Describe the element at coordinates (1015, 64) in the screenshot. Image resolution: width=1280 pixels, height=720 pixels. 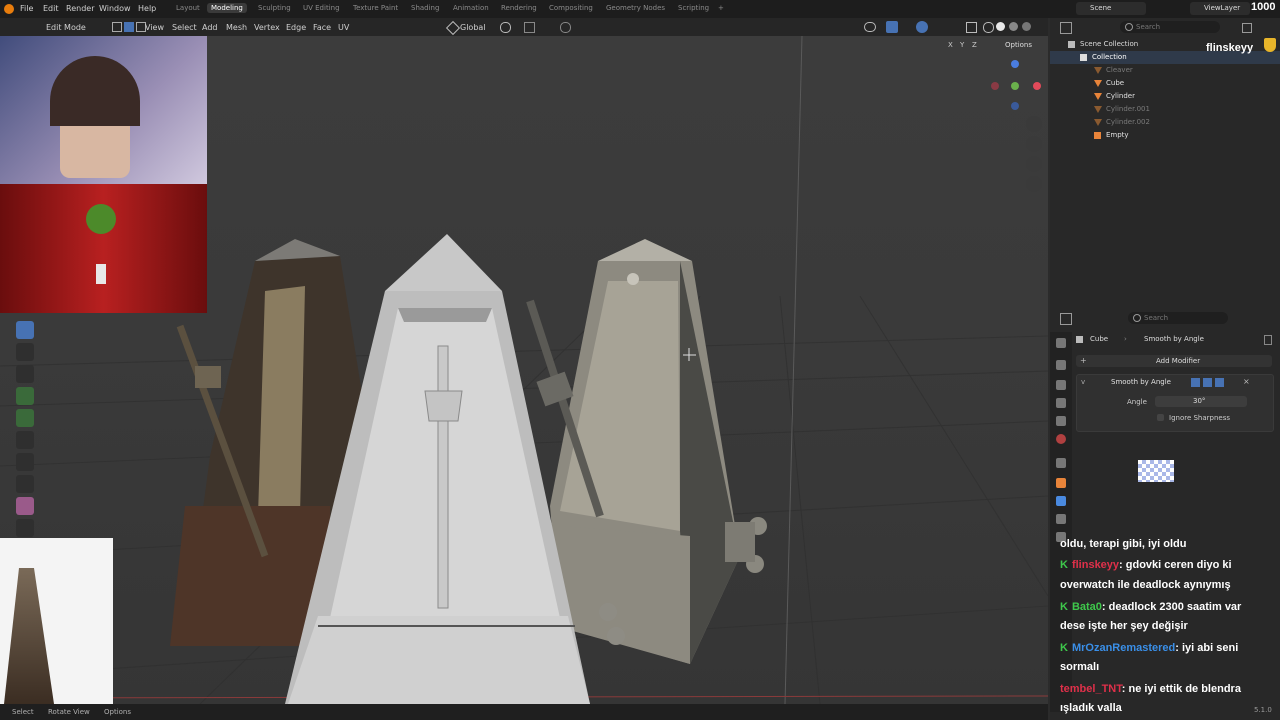
I see `gizmo-z-axis-icon` at that location.